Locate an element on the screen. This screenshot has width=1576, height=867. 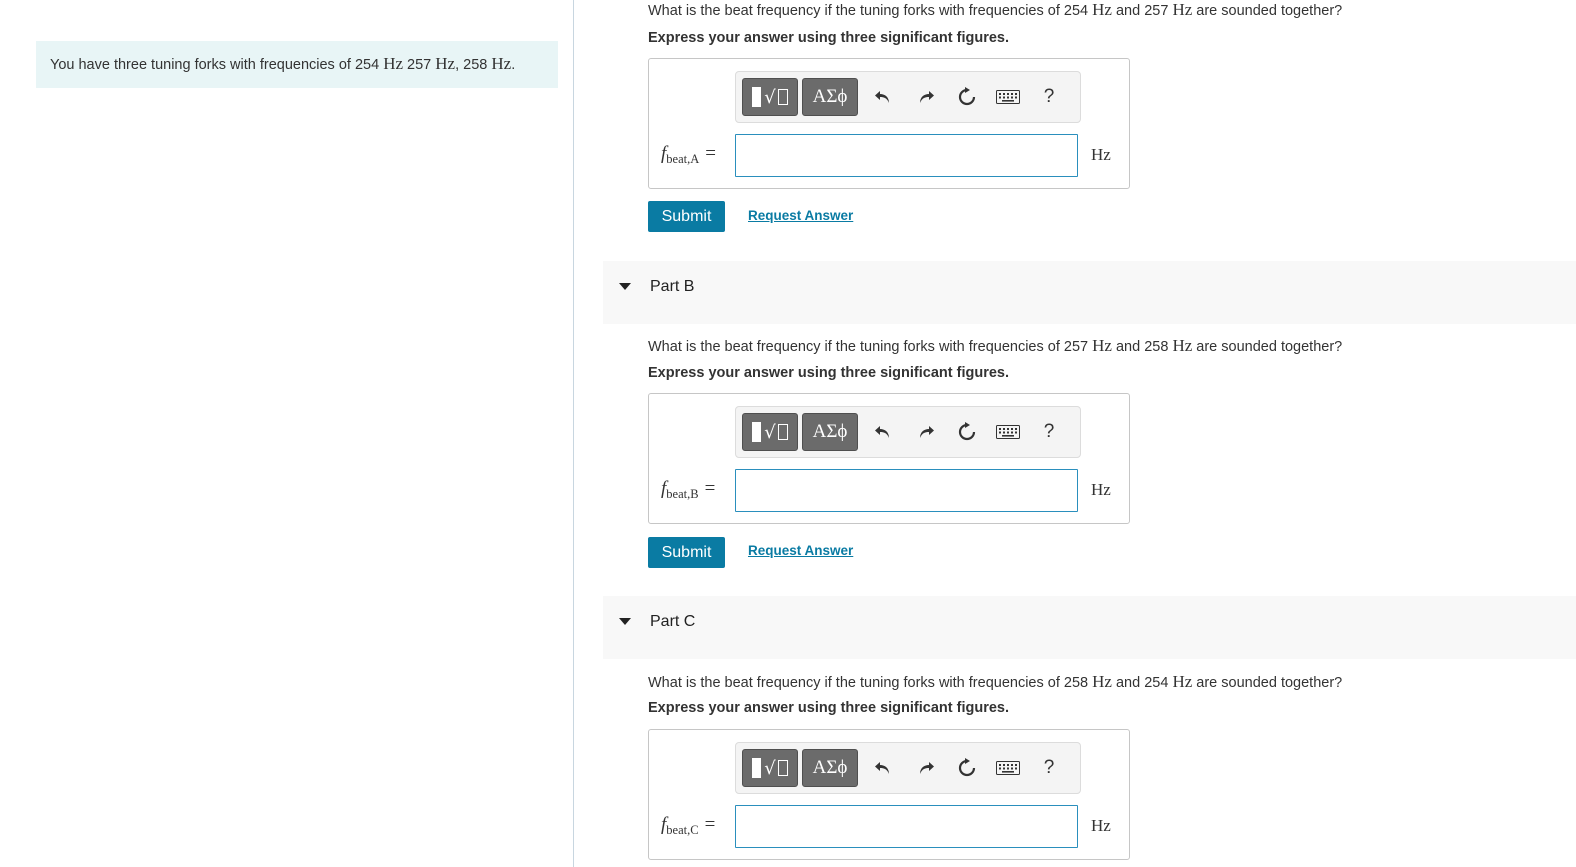
answer-input-a is located at coordinates (906, 155).